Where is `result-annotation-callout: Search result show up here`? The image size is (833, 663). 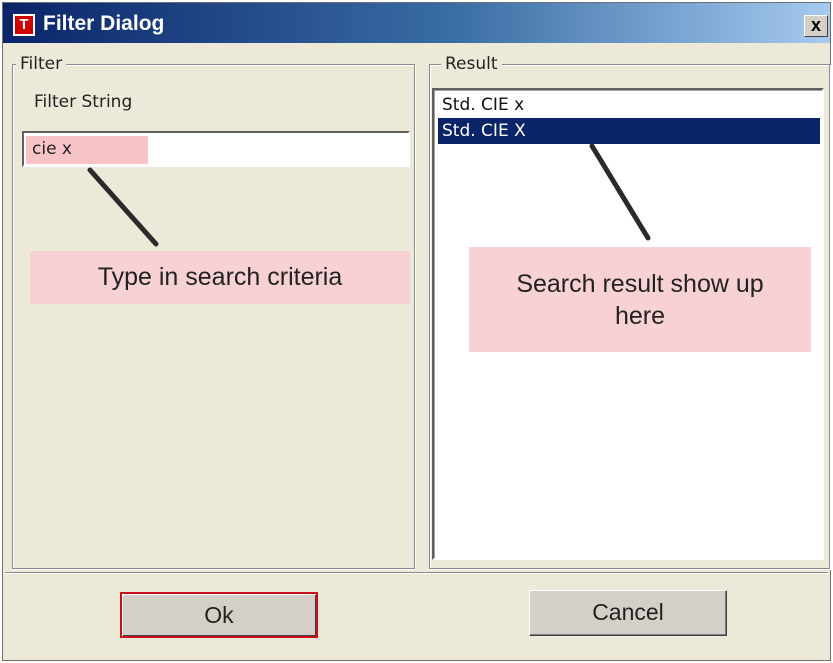
result-annotation-callout: Search result show up here is located at coordinates (640, 299).